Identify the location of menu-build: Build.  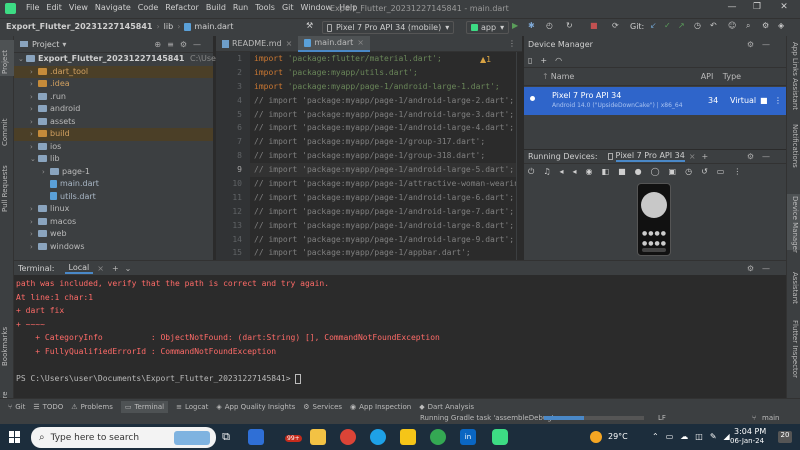
(216, 7).